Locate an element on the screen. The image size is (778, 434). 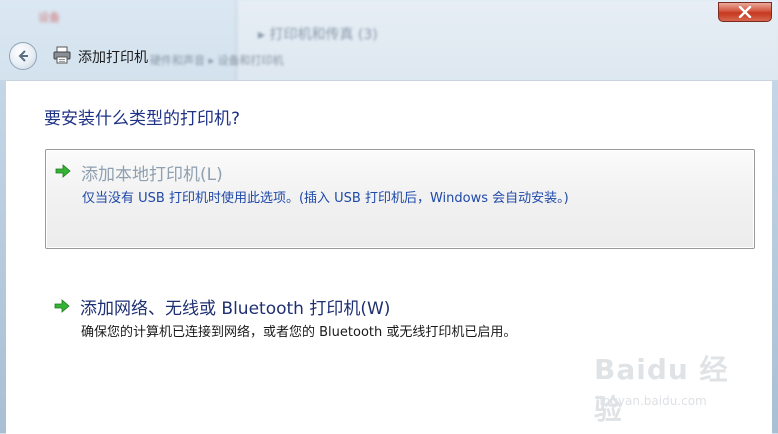
back-button is located at coordinates (23, 56).